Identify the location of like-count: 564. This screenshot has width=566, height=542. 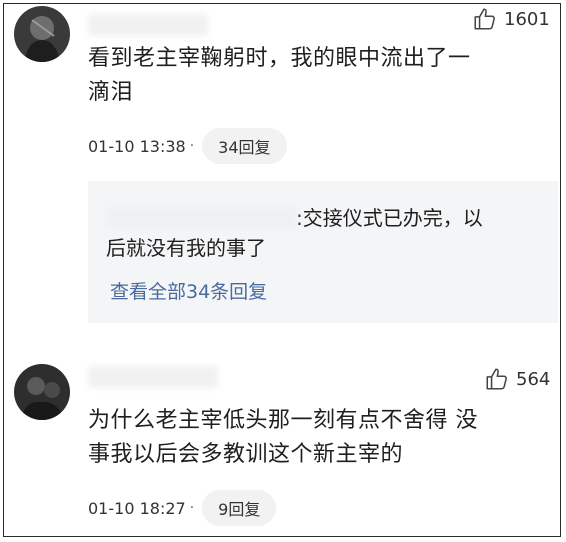
(533, 379).